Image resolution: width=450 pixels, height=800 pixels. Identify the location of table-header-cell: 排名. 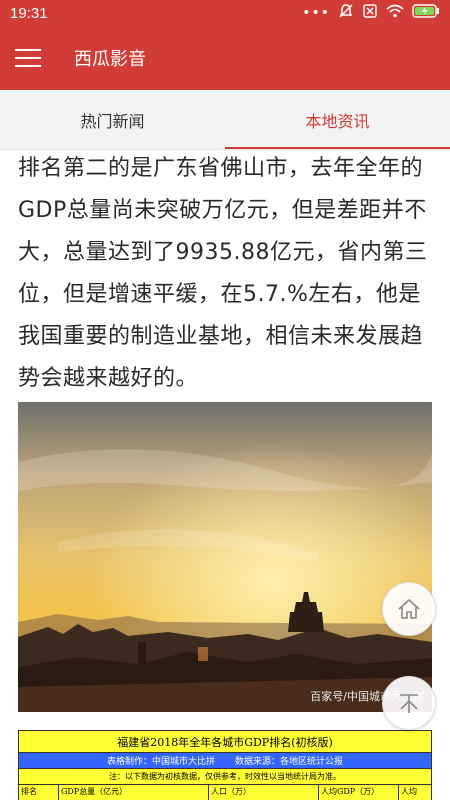
(39, 792).